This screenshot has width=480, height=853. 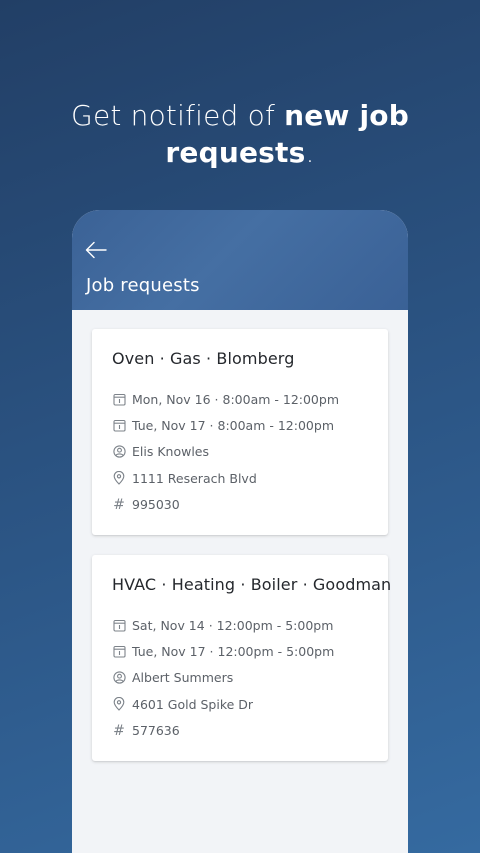 I want to click on address-row: 1111 Reserach Blvd, so click(x=240, y=478).